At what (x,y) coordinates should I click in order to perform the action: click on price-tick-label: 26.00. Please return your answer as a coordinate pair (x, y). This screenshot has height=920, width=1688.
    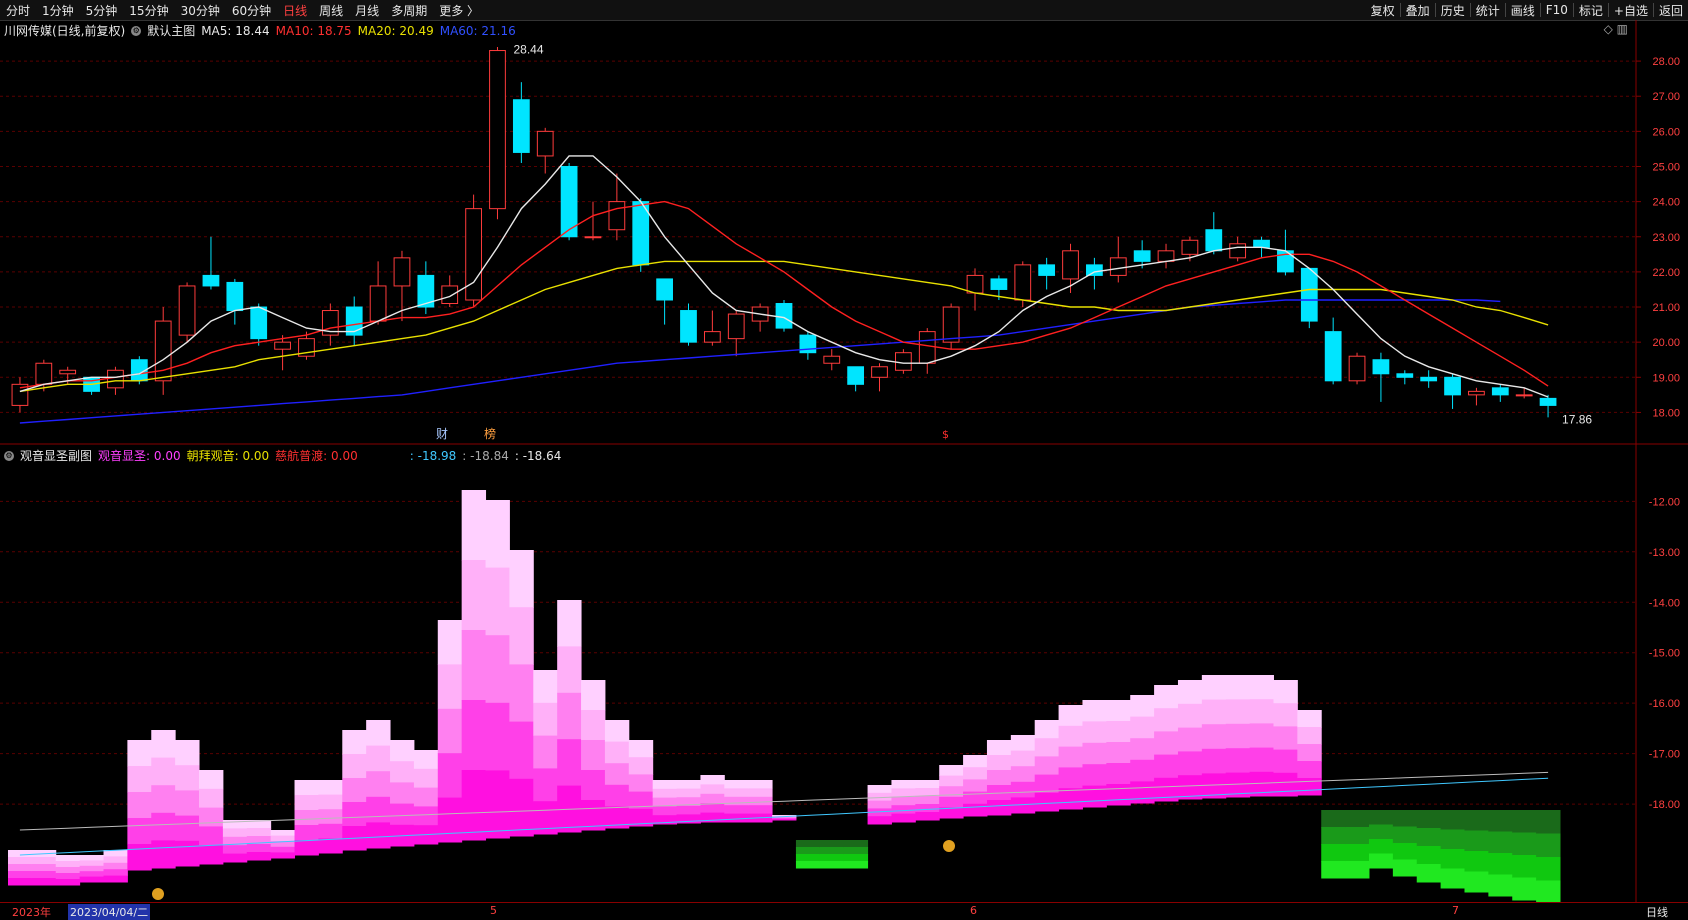
    Looking at the image, I should click on (1666, 132).